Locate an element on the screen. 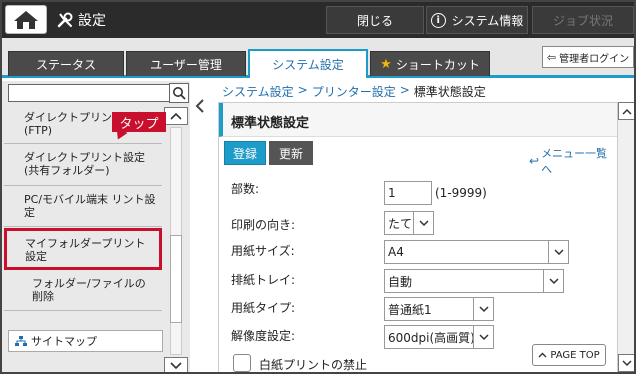  copies-label: 部数: is located at coordinates (245, 189).